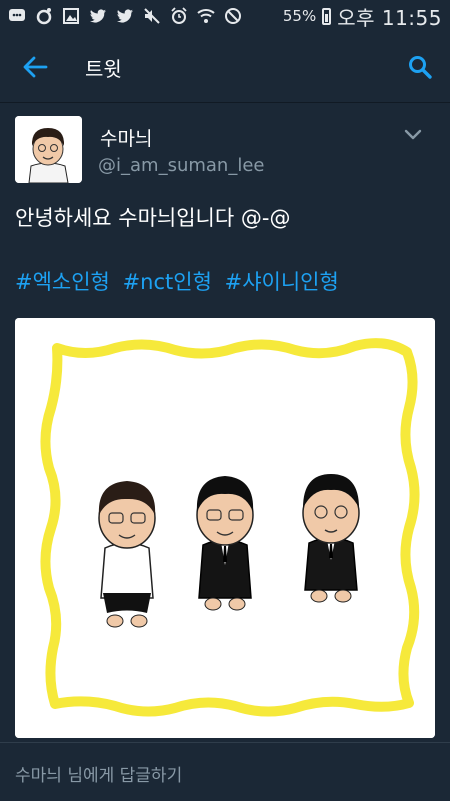 This screenshot has height=801, width=450. I want to click on status-bar: 55% 오후 11:55, so click(225, 16).